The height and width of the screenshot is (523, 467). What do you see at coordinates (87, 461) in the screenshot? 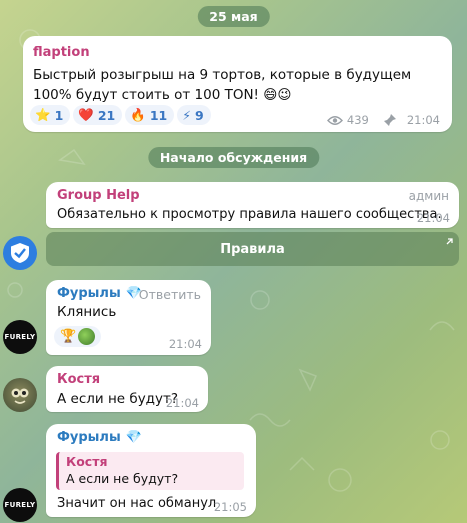
I see `quote-sender: Костя` at bounding box center [87, 461].